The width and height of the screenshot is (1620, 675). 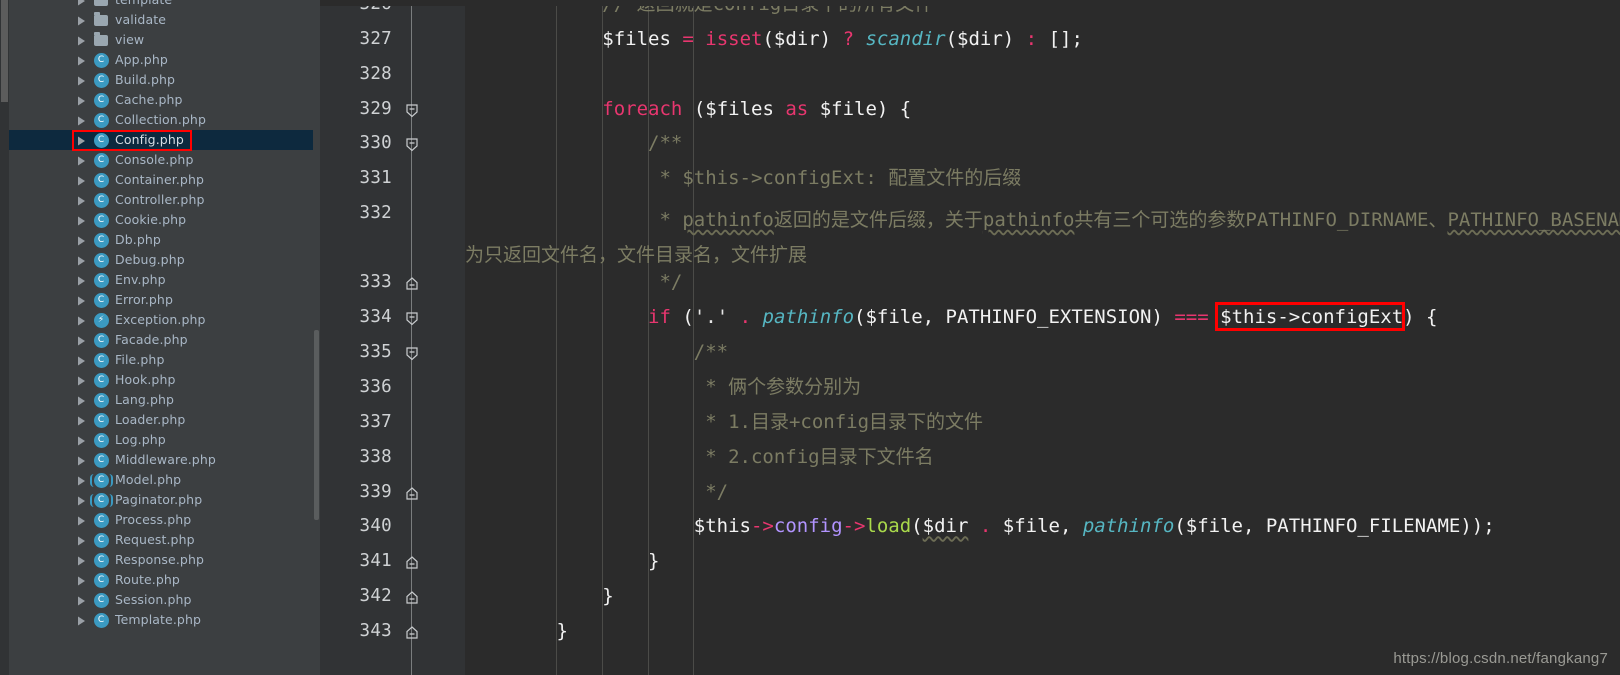 I want to click on tree-item-container-php: C Container.php, so click(x=161, y=180).